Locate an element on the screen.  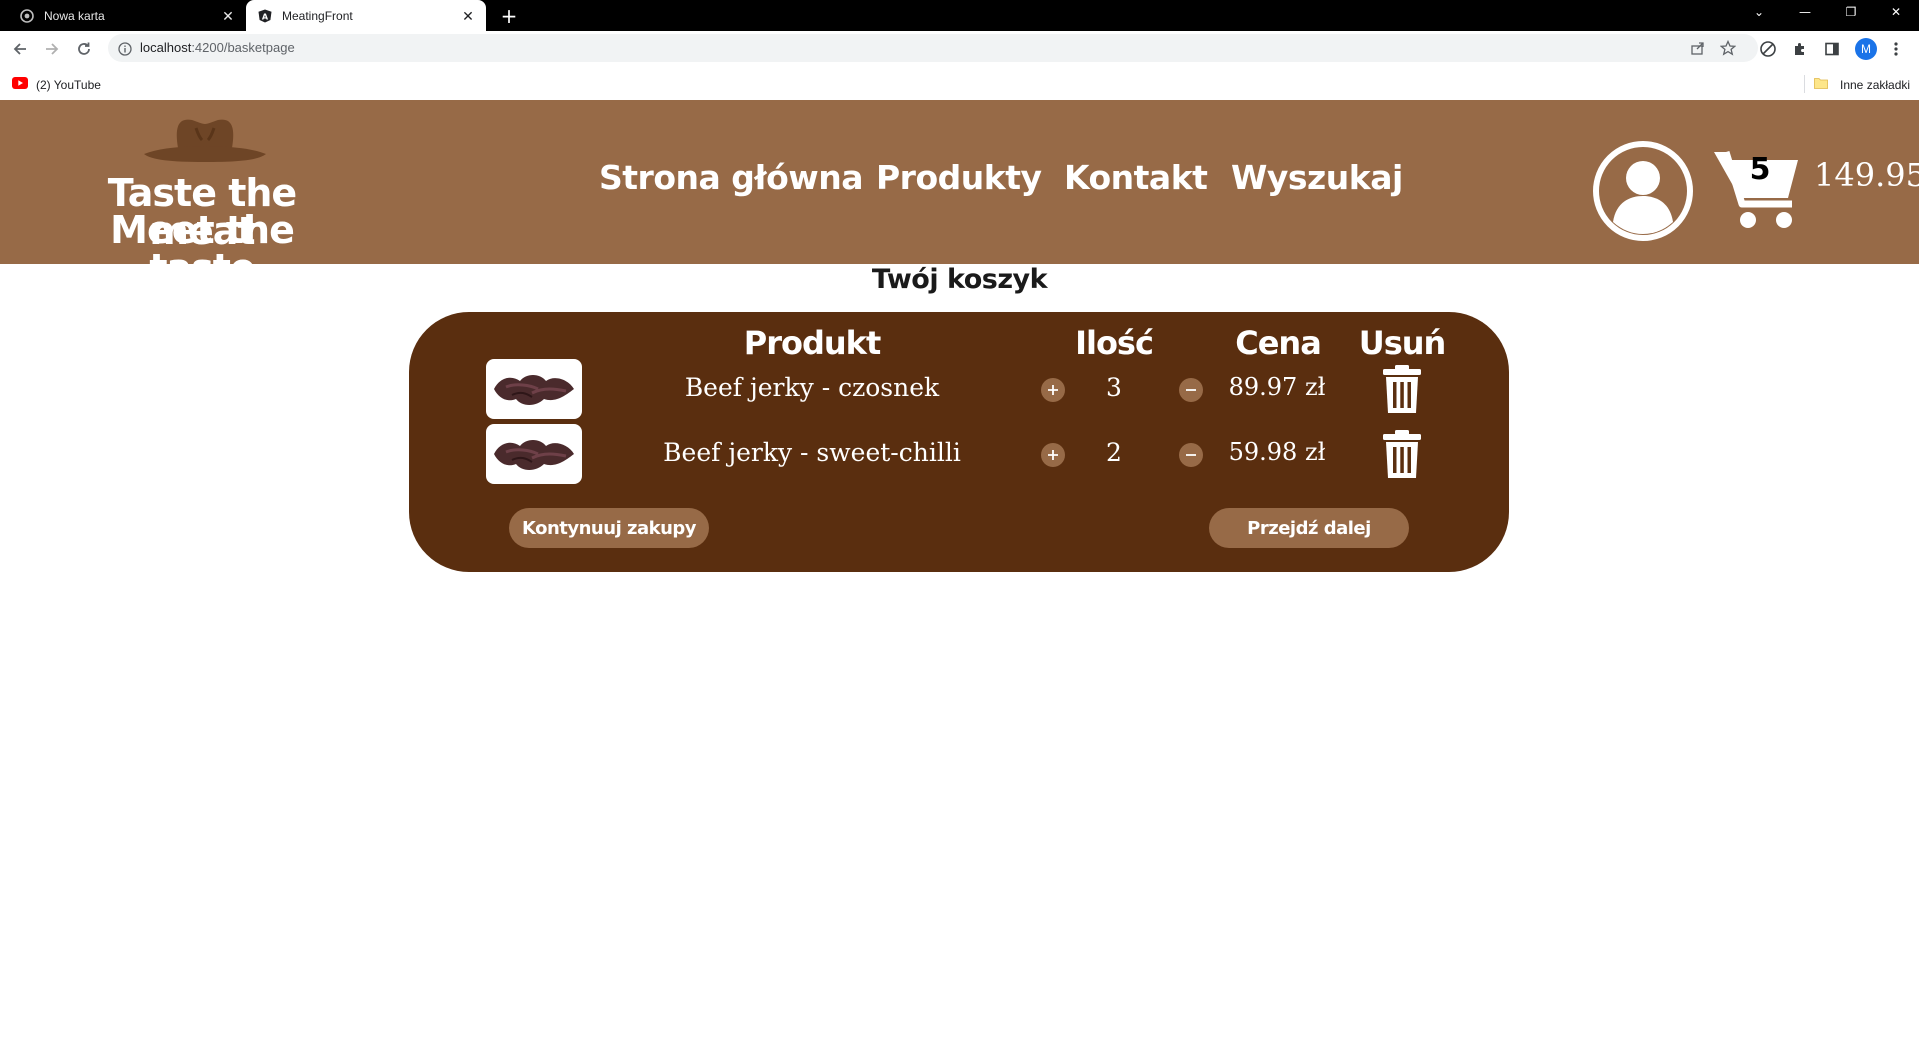
nav-search: Wyszukaj is located at coordinates (1317, 177).